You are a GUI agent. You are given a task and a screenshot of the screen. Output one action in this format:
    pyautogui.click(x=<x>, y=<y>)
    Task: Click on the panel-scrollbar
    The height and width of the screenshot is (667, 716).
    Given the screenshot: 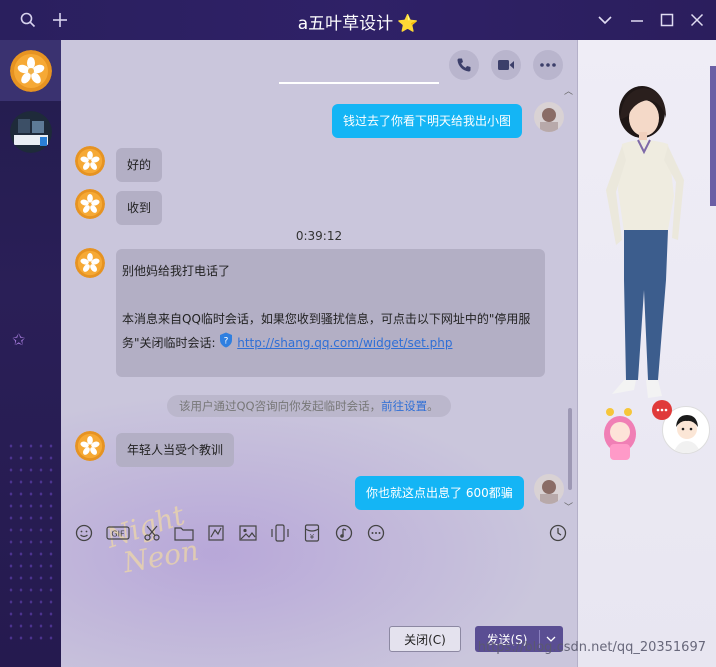 What is the action you would take?
    pyautogui.click(x=713, y=136)
    